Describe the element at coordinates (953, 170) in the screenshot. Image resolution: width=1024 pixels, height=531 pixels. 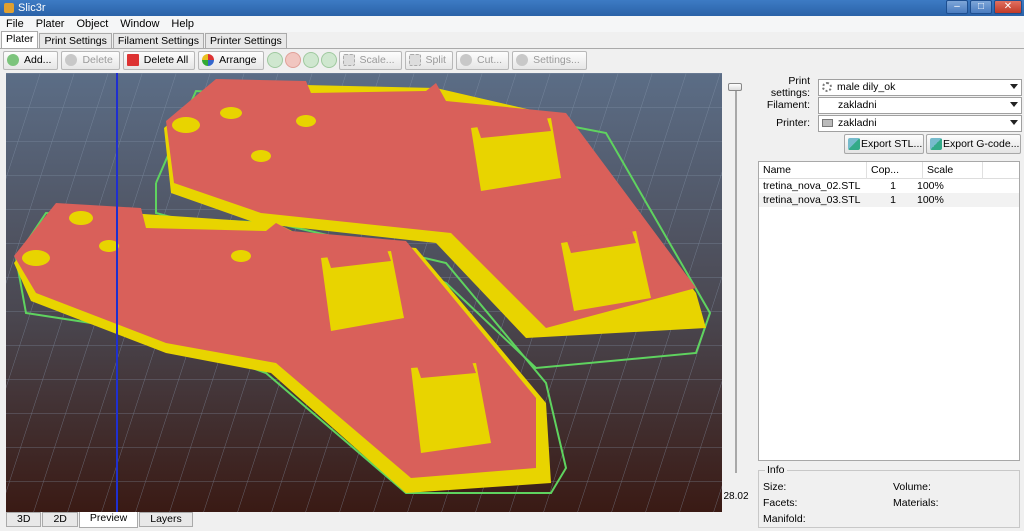
I see `column-scale: Scale` at that location.